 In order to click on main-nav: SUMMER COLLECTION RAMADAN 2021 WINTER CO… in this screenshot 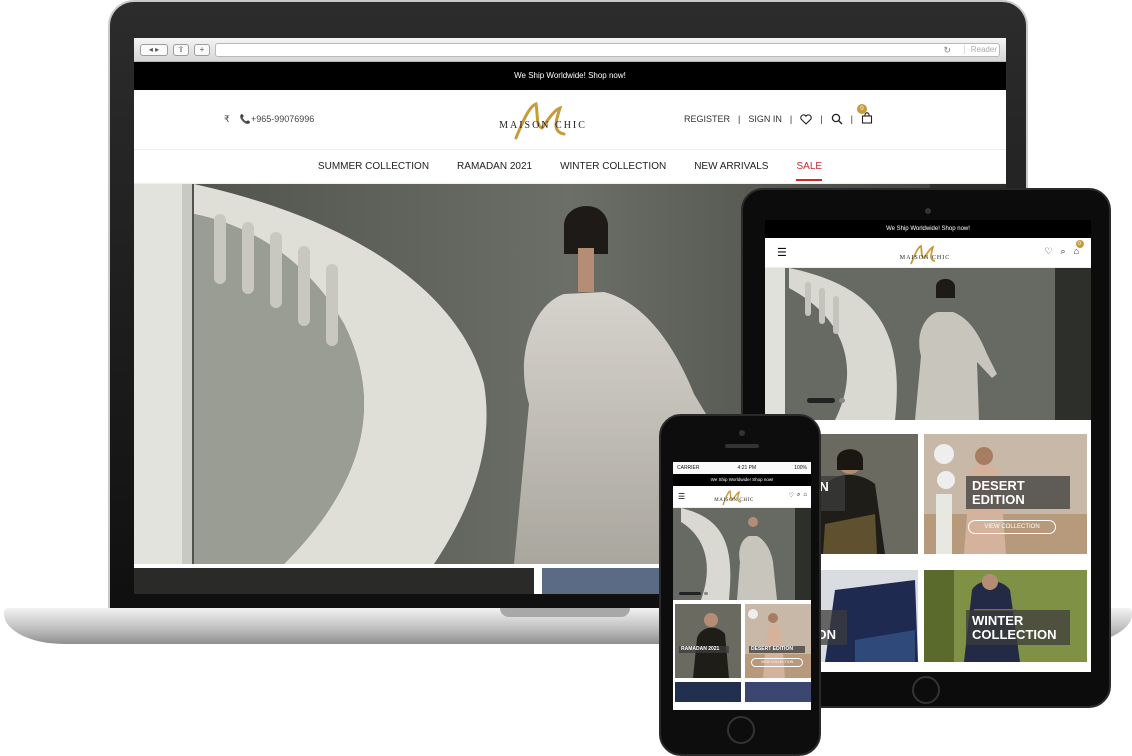, I will do `click(570, 167)`.